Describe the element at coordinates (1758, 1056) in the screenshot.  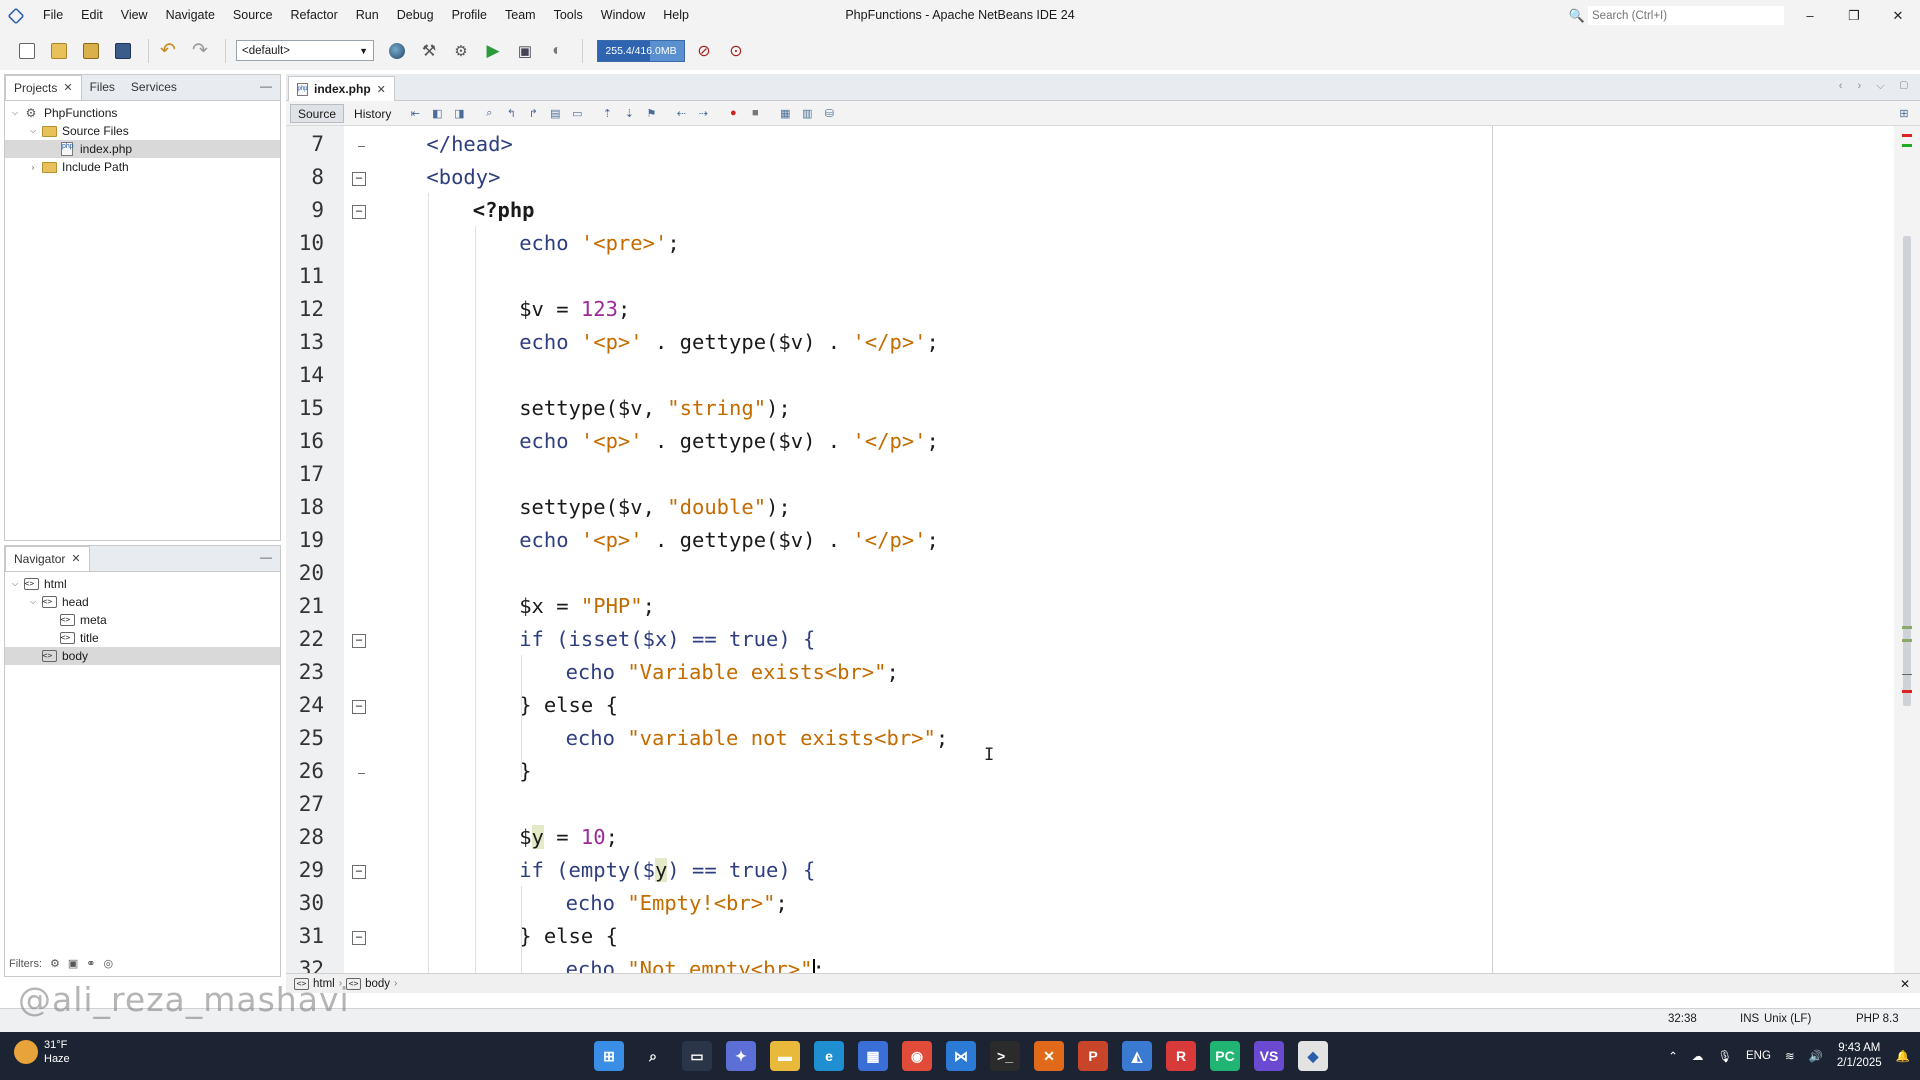
I see `input-language: ENG` at that location.